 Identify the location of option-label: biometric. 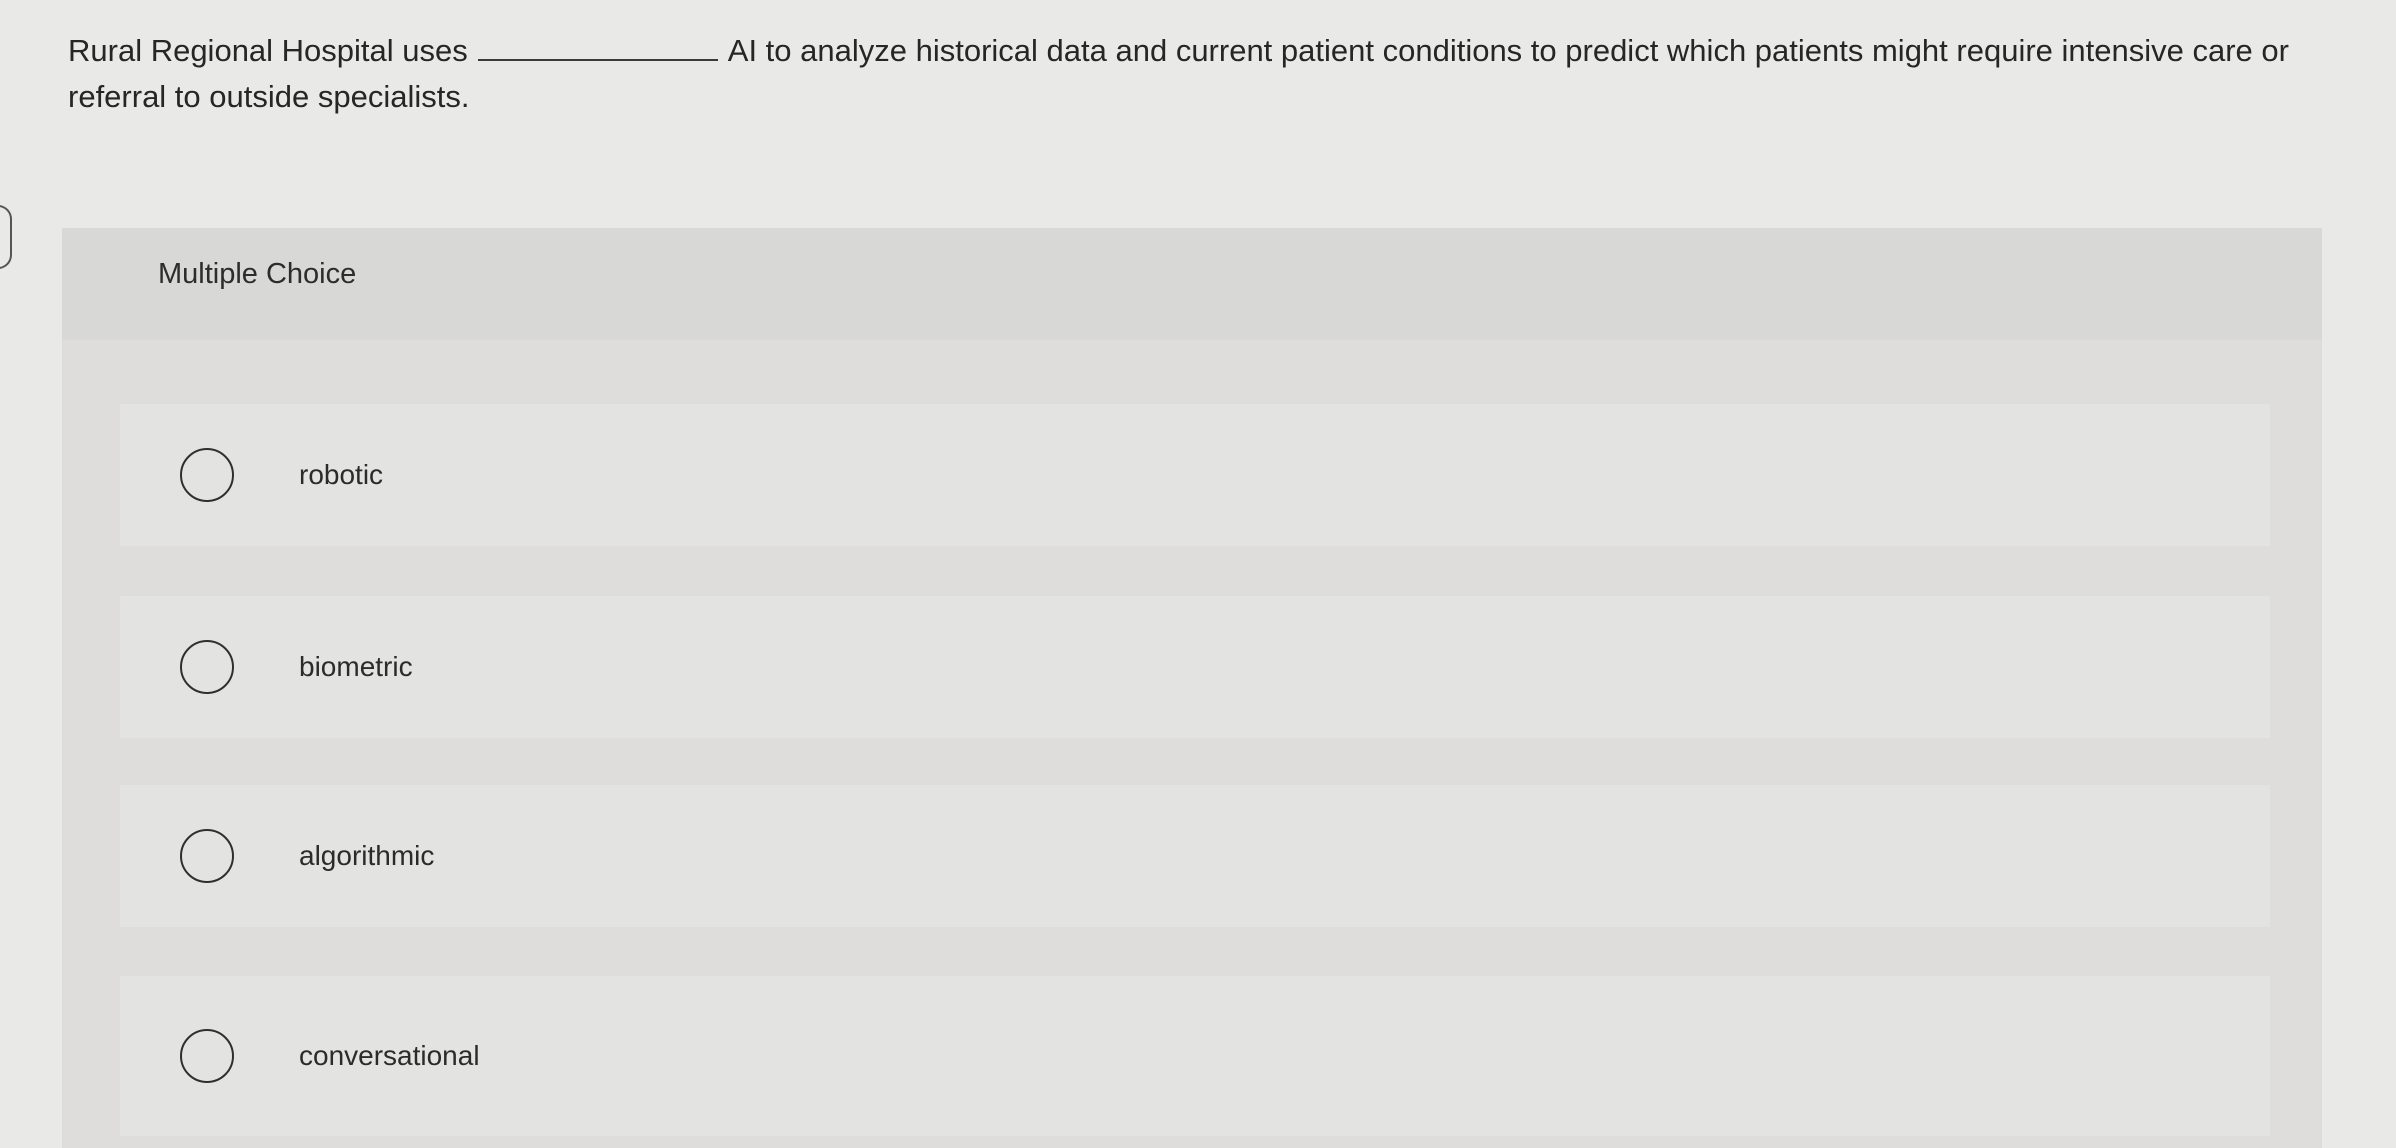
(356, 666).